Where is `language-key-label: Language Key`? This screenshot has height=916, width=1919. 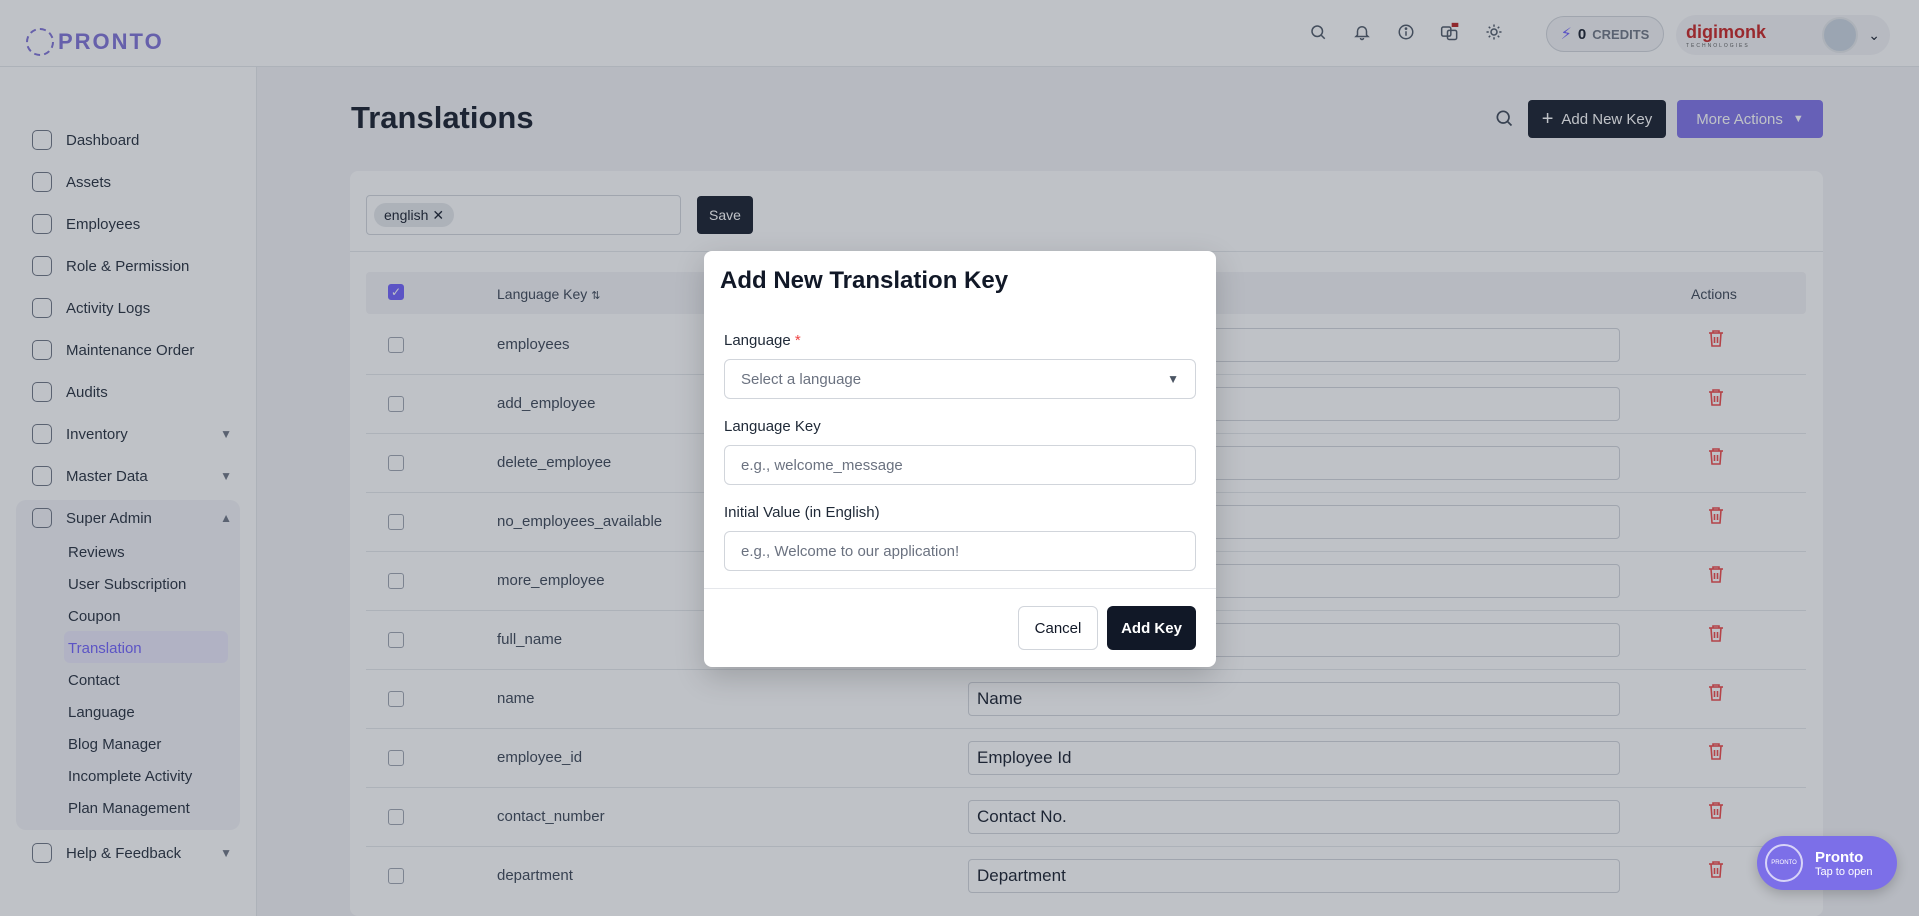
language-key-label: Language Key is located at coordinates (772, 426).